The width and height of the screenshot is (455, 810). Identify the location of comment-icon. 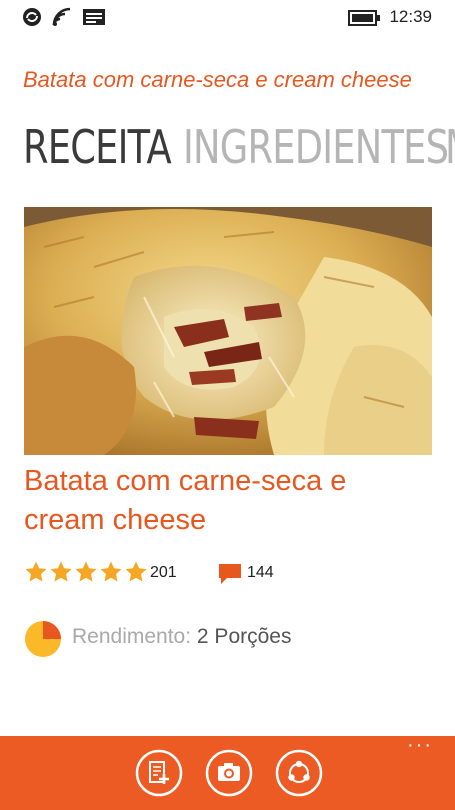
(230, 574).